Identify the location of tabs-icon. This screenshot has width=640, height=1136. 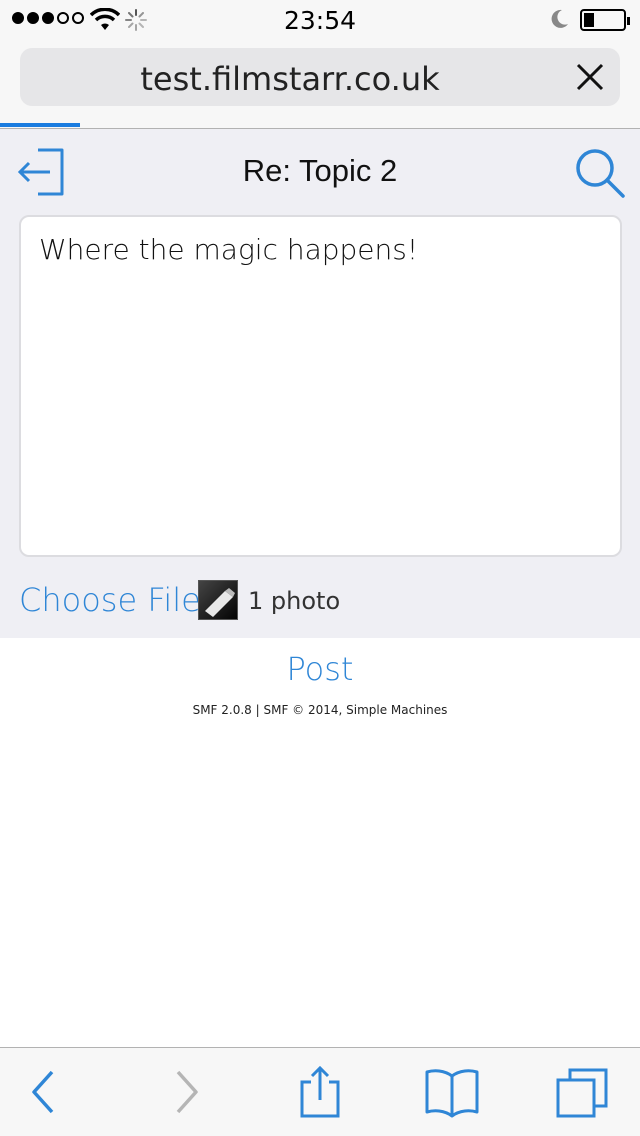
(584, 1094).